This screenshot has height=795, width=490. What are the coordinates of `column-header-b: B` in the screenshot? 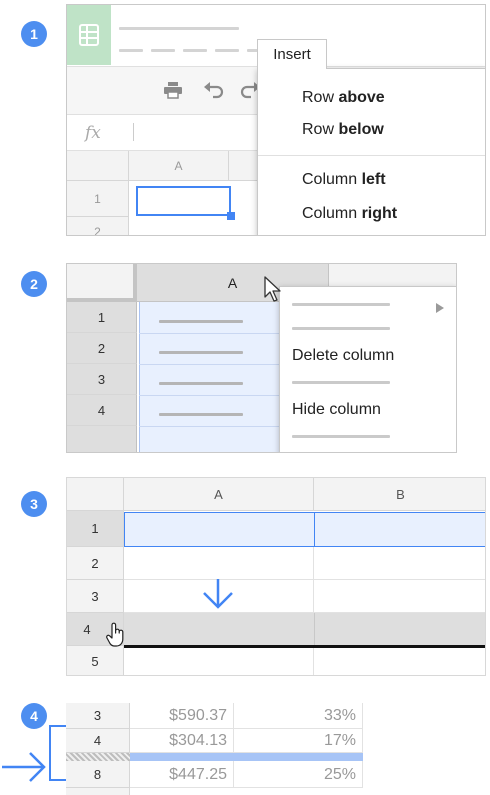 It's located at (399, 494).